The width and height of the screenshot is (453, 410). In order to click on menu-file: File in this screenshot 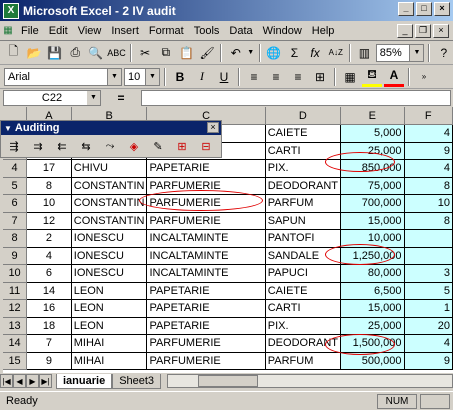, I will do `click(30, 31)`.